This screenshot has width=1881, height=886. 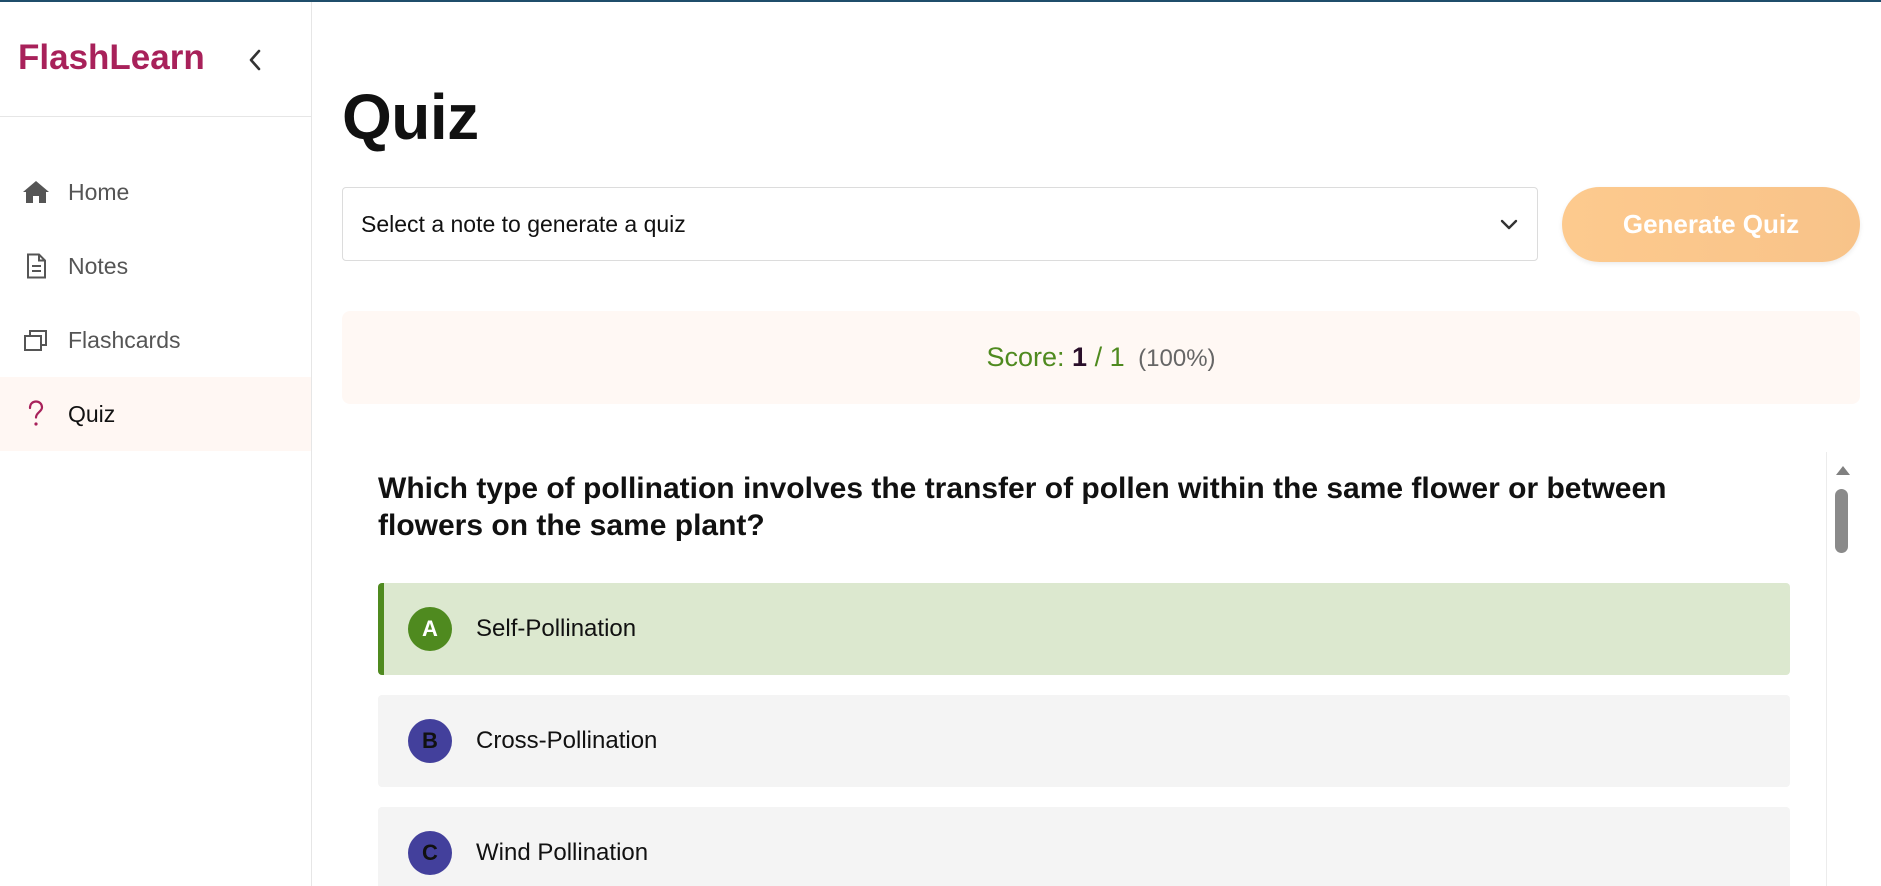 I want to click on option-text: Wind Pollination, so click(x=562, y=852).